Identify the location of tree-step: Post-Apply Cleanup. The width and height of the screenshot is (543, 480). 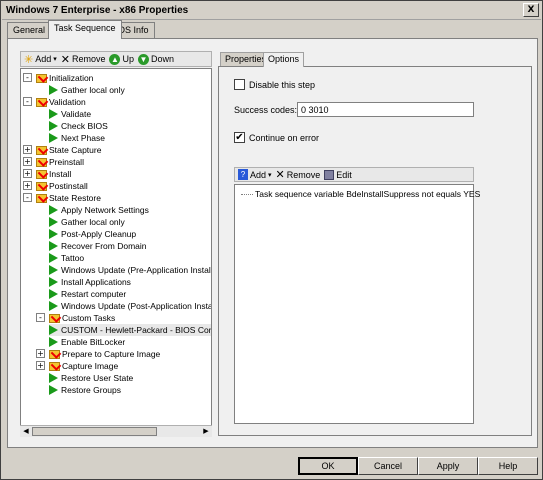
(130, 234).